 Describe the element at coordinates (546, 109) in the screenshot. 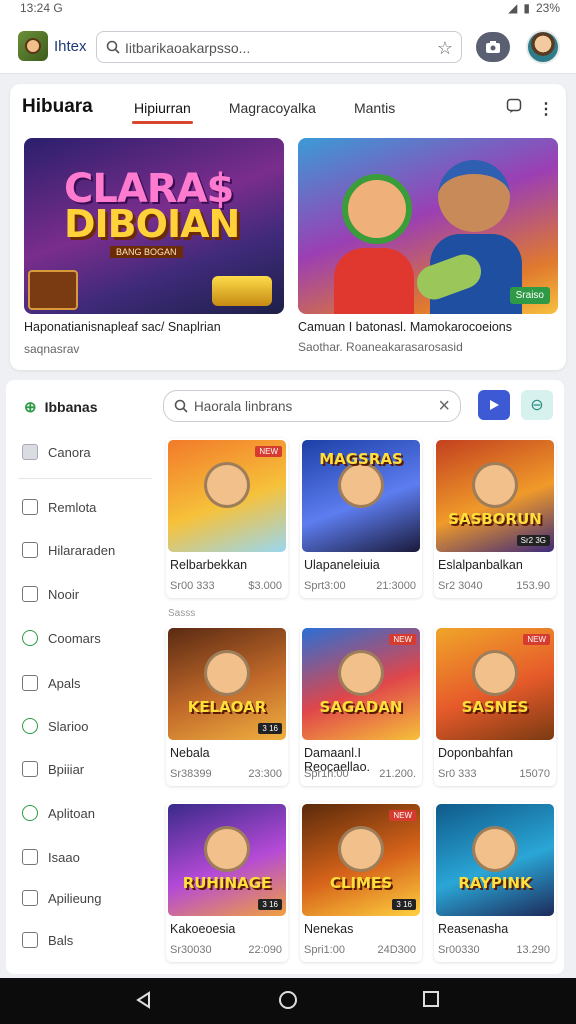

I see `more-options-icon: ⋮` at that location.